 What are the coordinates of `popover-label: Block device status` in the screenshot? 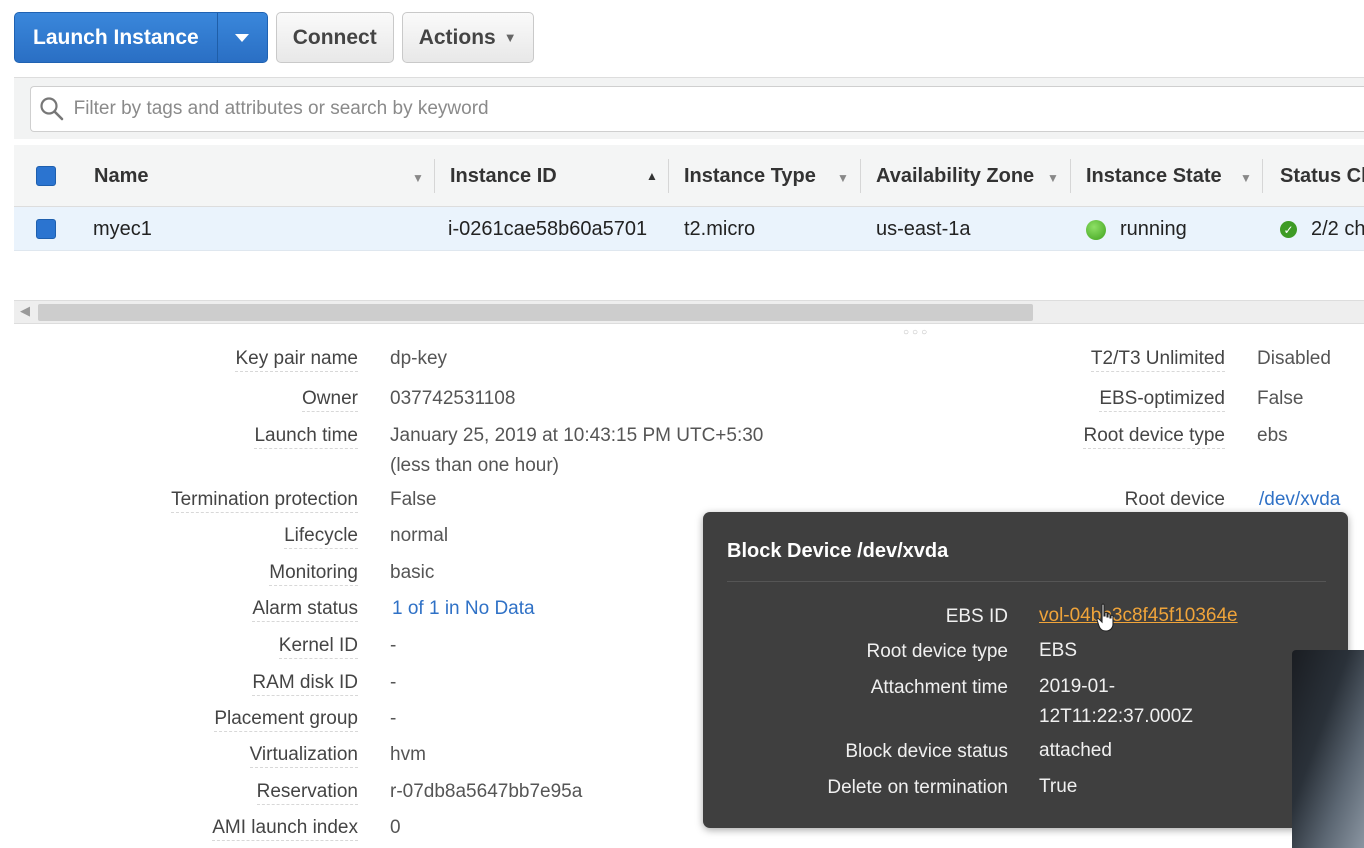 It's located at (926, 751).